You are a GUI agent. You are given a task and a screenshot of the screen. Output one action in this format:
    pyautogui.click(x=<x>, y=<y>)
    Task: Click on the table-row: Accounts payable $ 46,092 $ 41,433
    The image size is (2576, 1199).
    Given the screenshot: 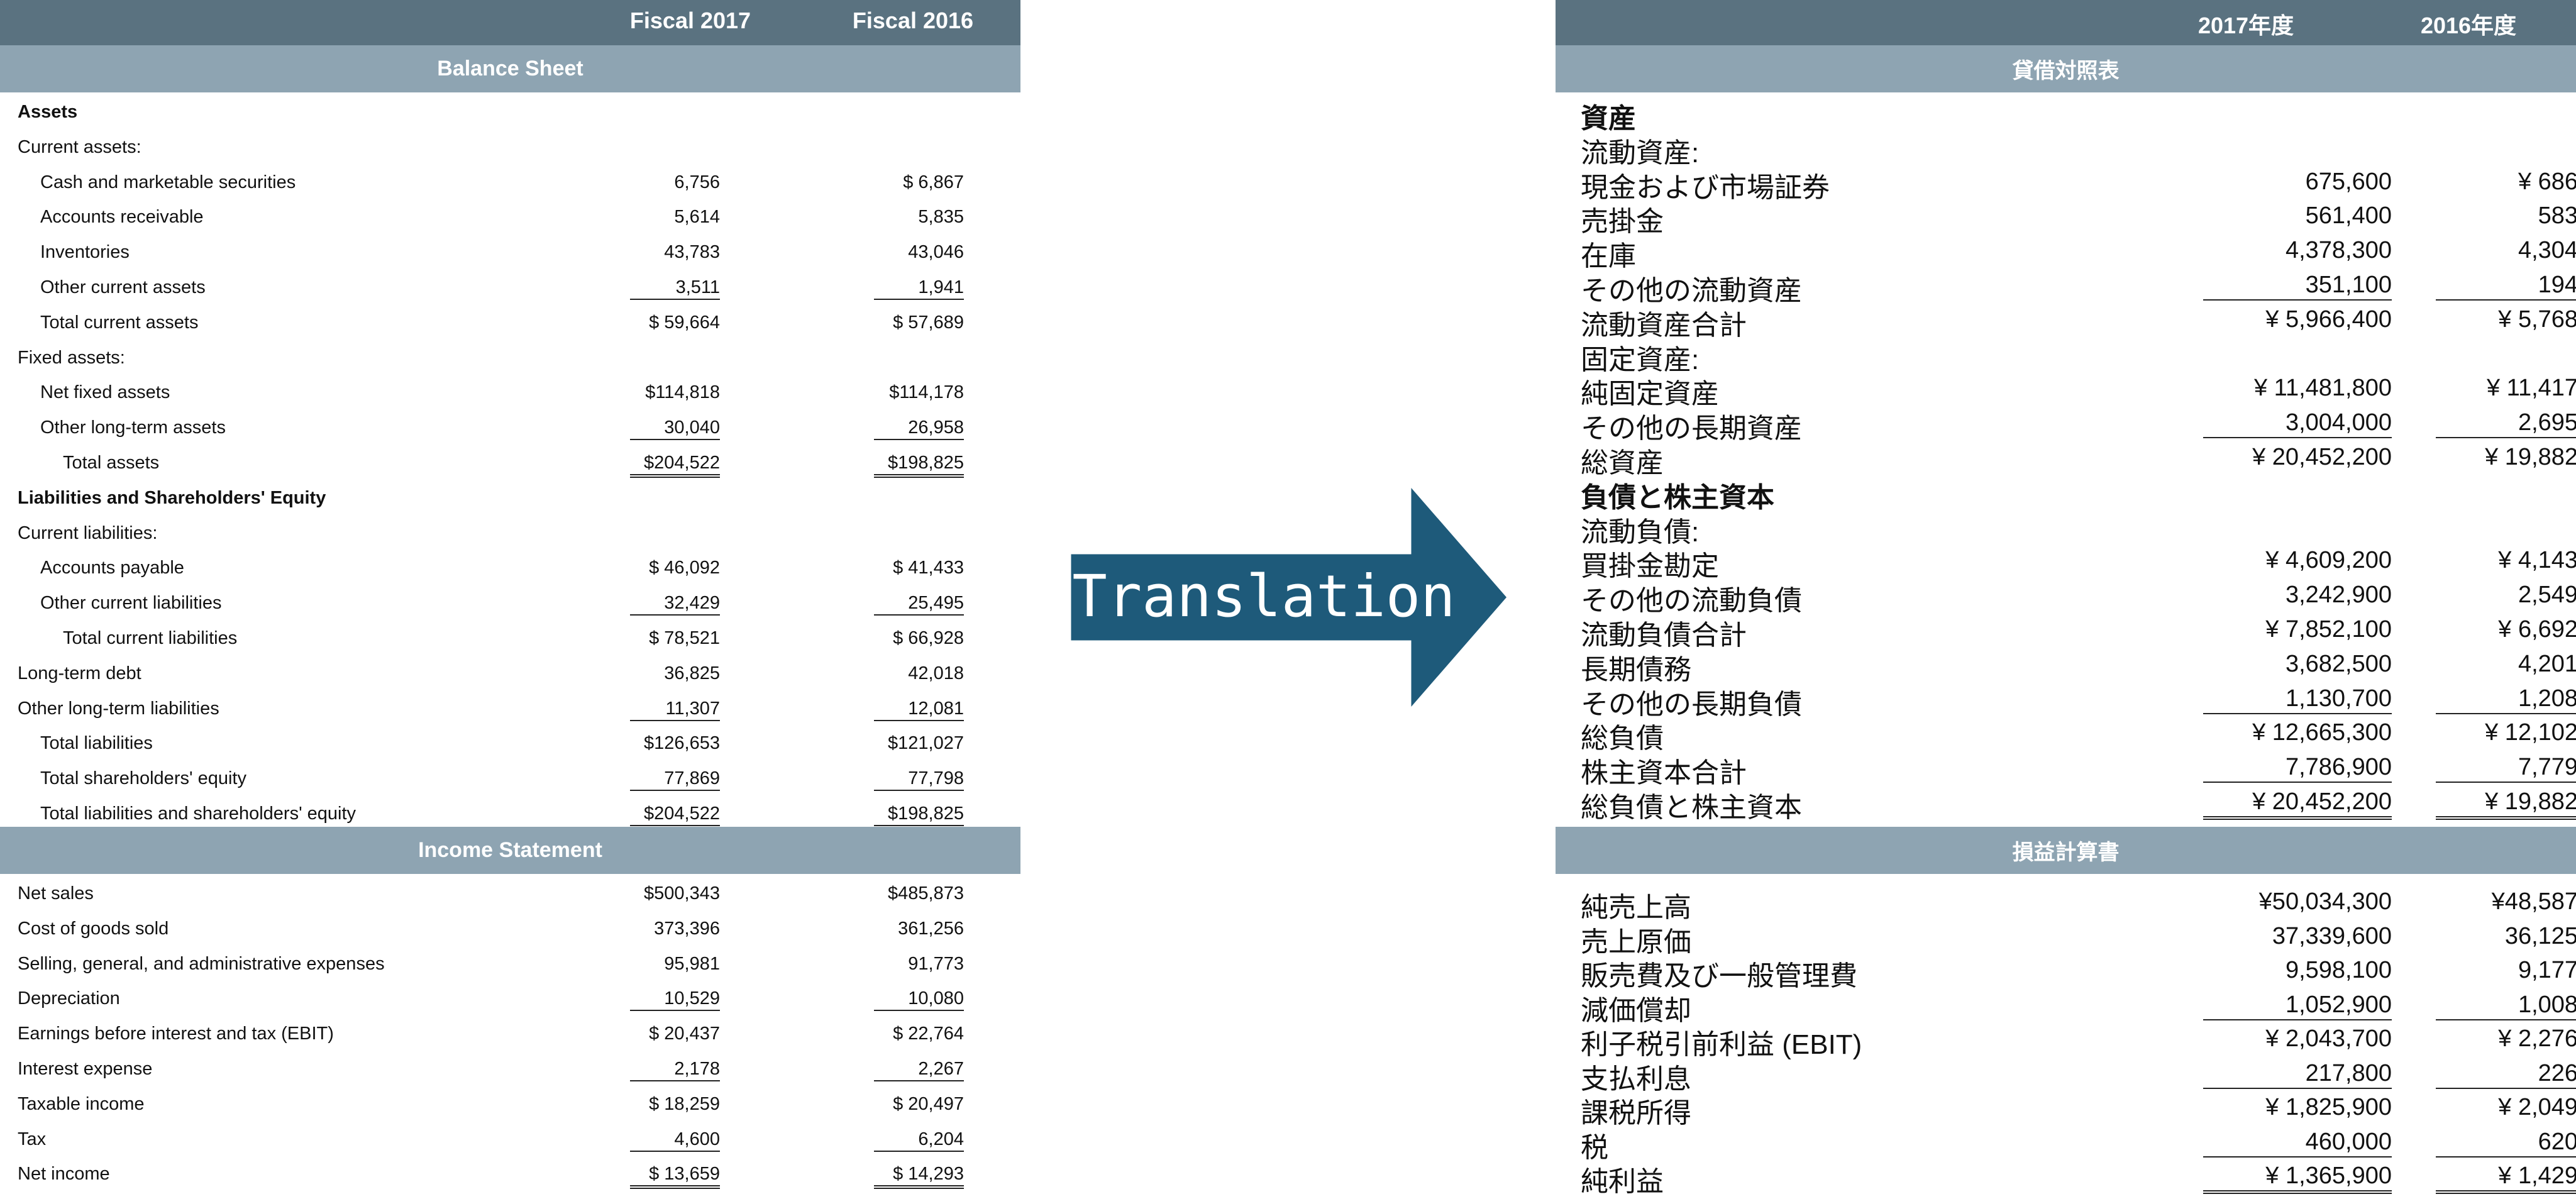 What is the action you would take?
    pyautogui.click(x=510, y=567)
    